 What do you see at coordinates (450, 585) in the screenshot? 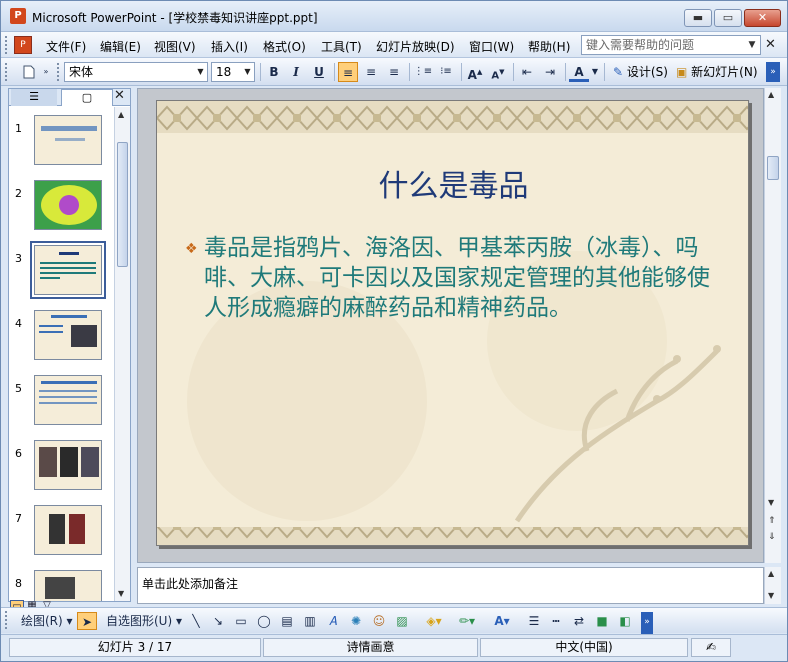
I see `notes-pane: 单击此处添加备注` at bounding box center [450, 585].